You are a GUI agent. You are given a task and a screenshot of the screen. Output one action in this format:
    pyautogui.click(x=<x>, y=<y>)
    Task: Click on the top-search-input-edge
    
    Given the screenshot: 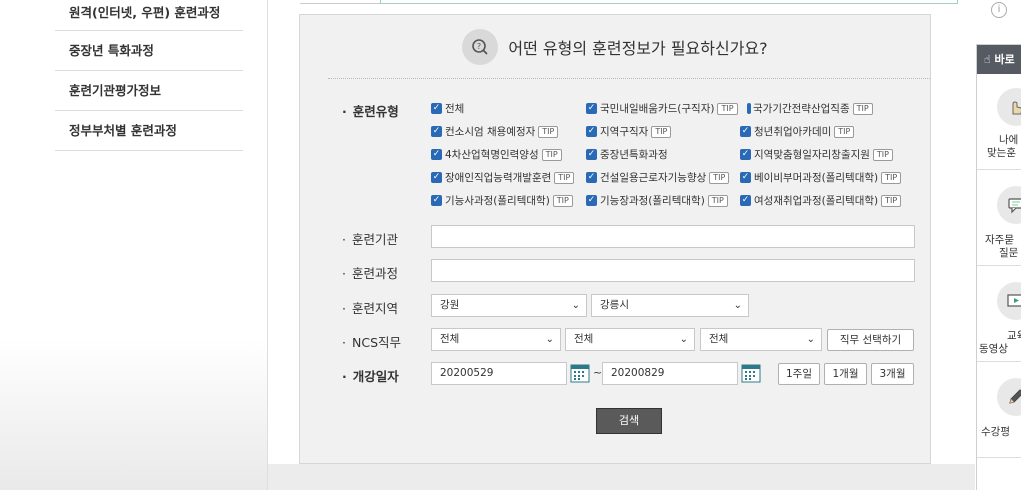 What is the action you would take?
    pyautogui.click(x=669, y=2)
    